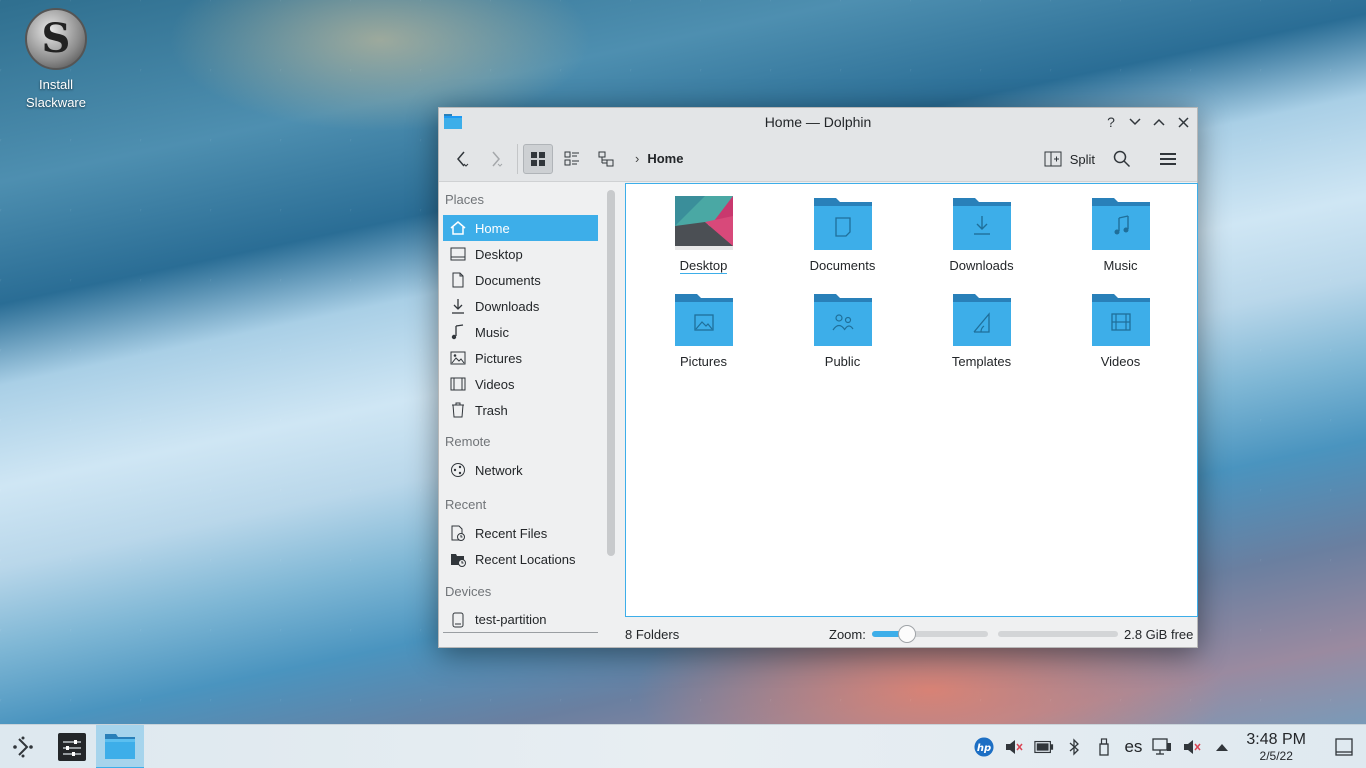  I want to click on hamburger-menu-icon, so click(1168, 159).